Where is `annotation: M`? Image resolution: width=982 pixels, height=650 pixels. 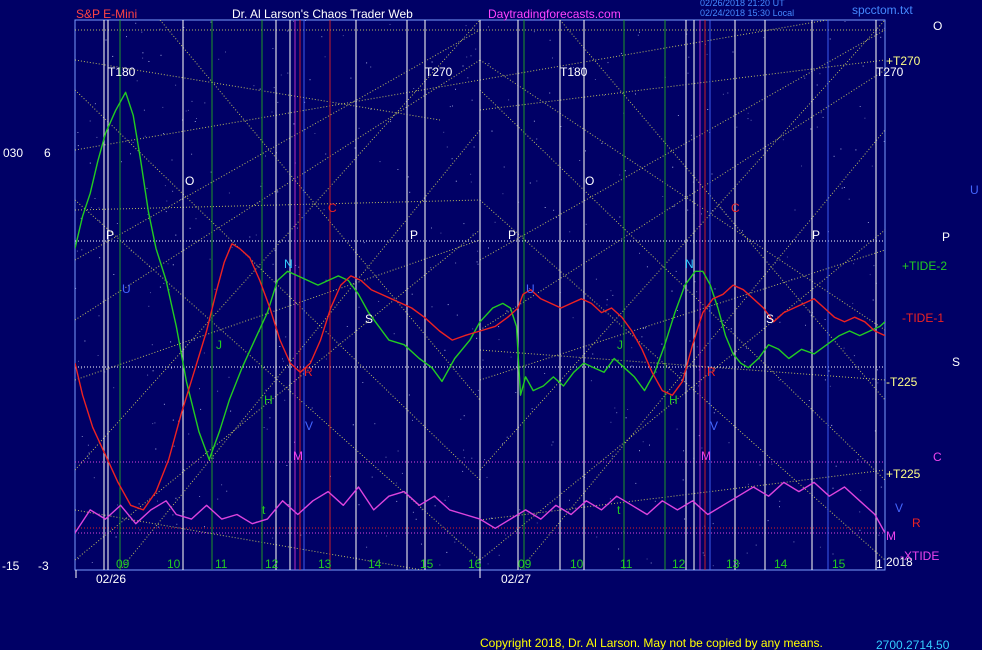 annotation: M is located at coordinates (706, 456).